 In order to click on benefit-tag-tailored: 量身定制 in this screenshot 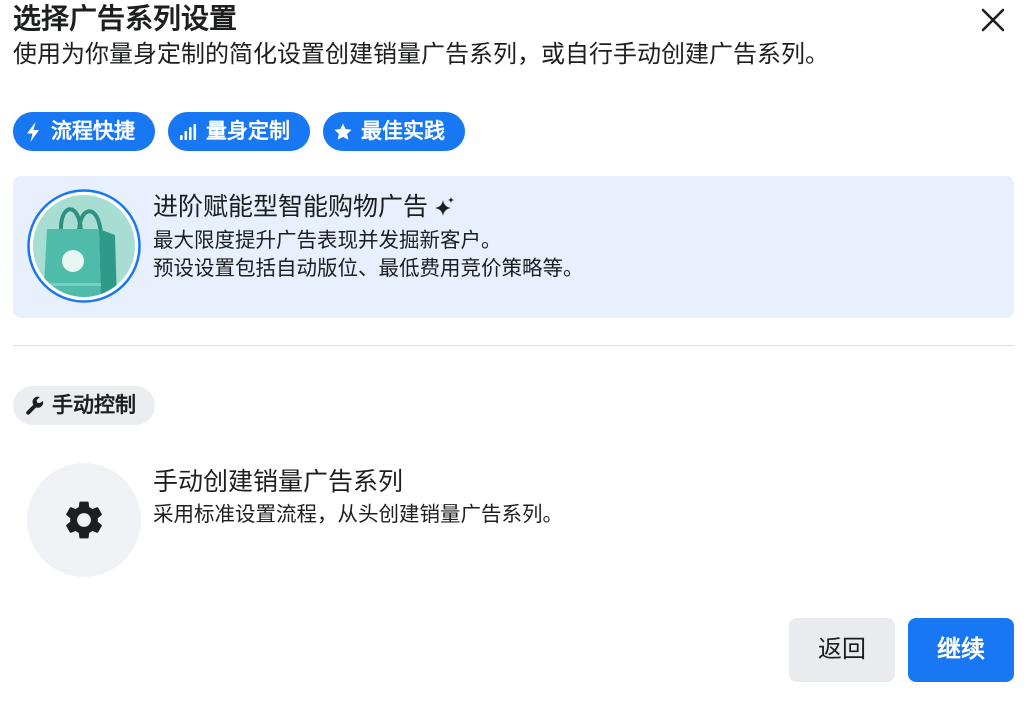, I will do `click(239, 131)`.